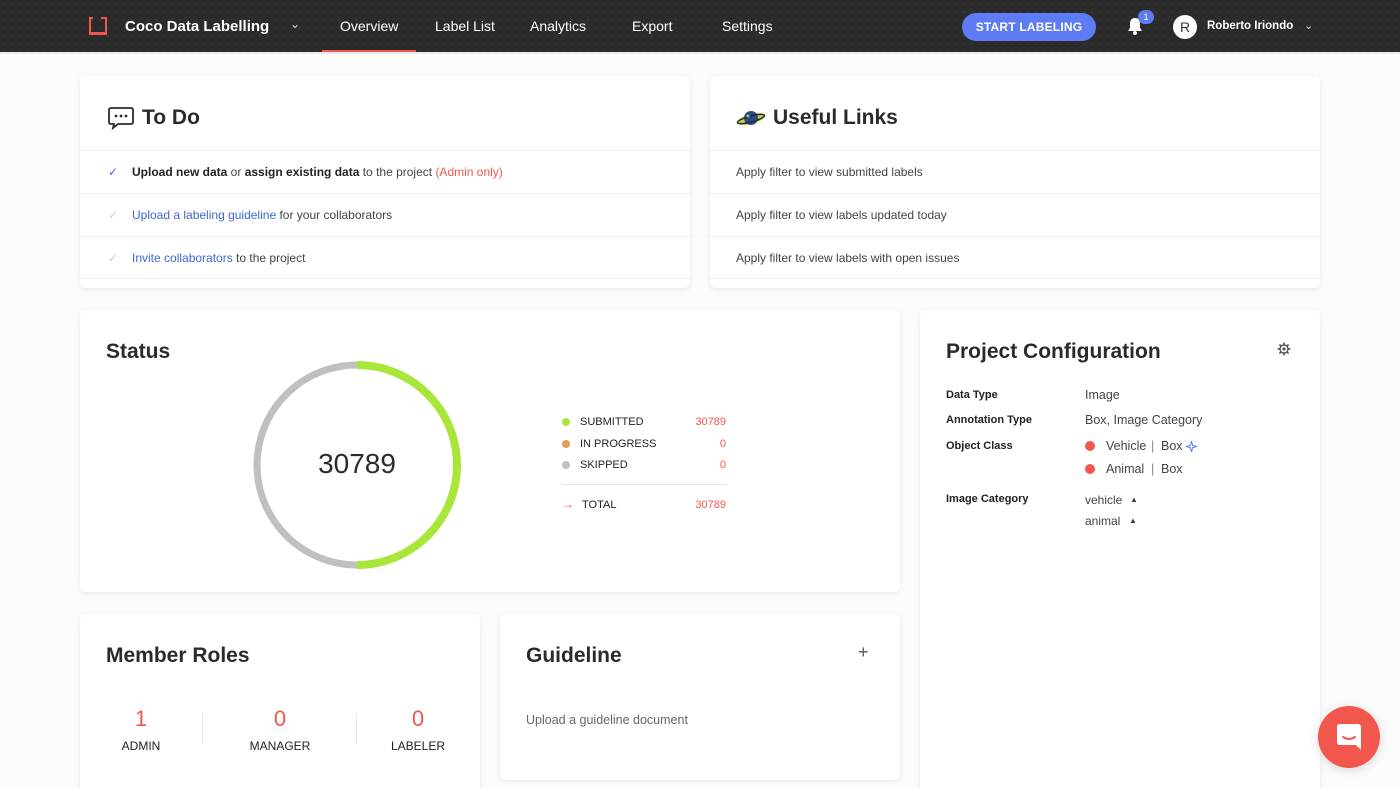 This screenshot has height=788, width=1400. What do you see at coordinates (385, 257) in the screenshot?
I see `todo-item: ✓ Invite collaborators to the project` at bounding box center [385, 257].